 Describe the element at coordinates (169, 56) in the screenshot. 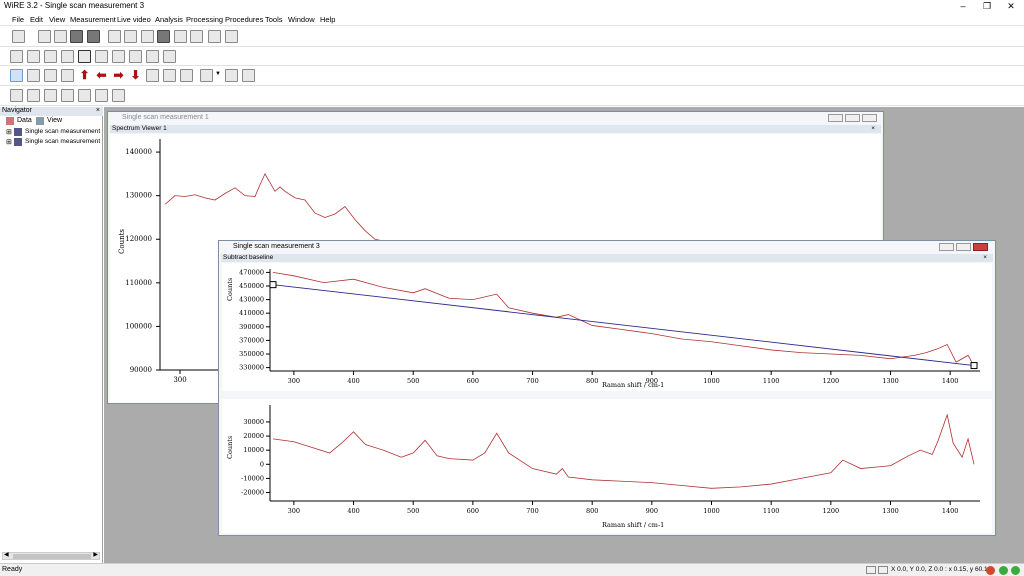

I see `view-10-icon` at that location.